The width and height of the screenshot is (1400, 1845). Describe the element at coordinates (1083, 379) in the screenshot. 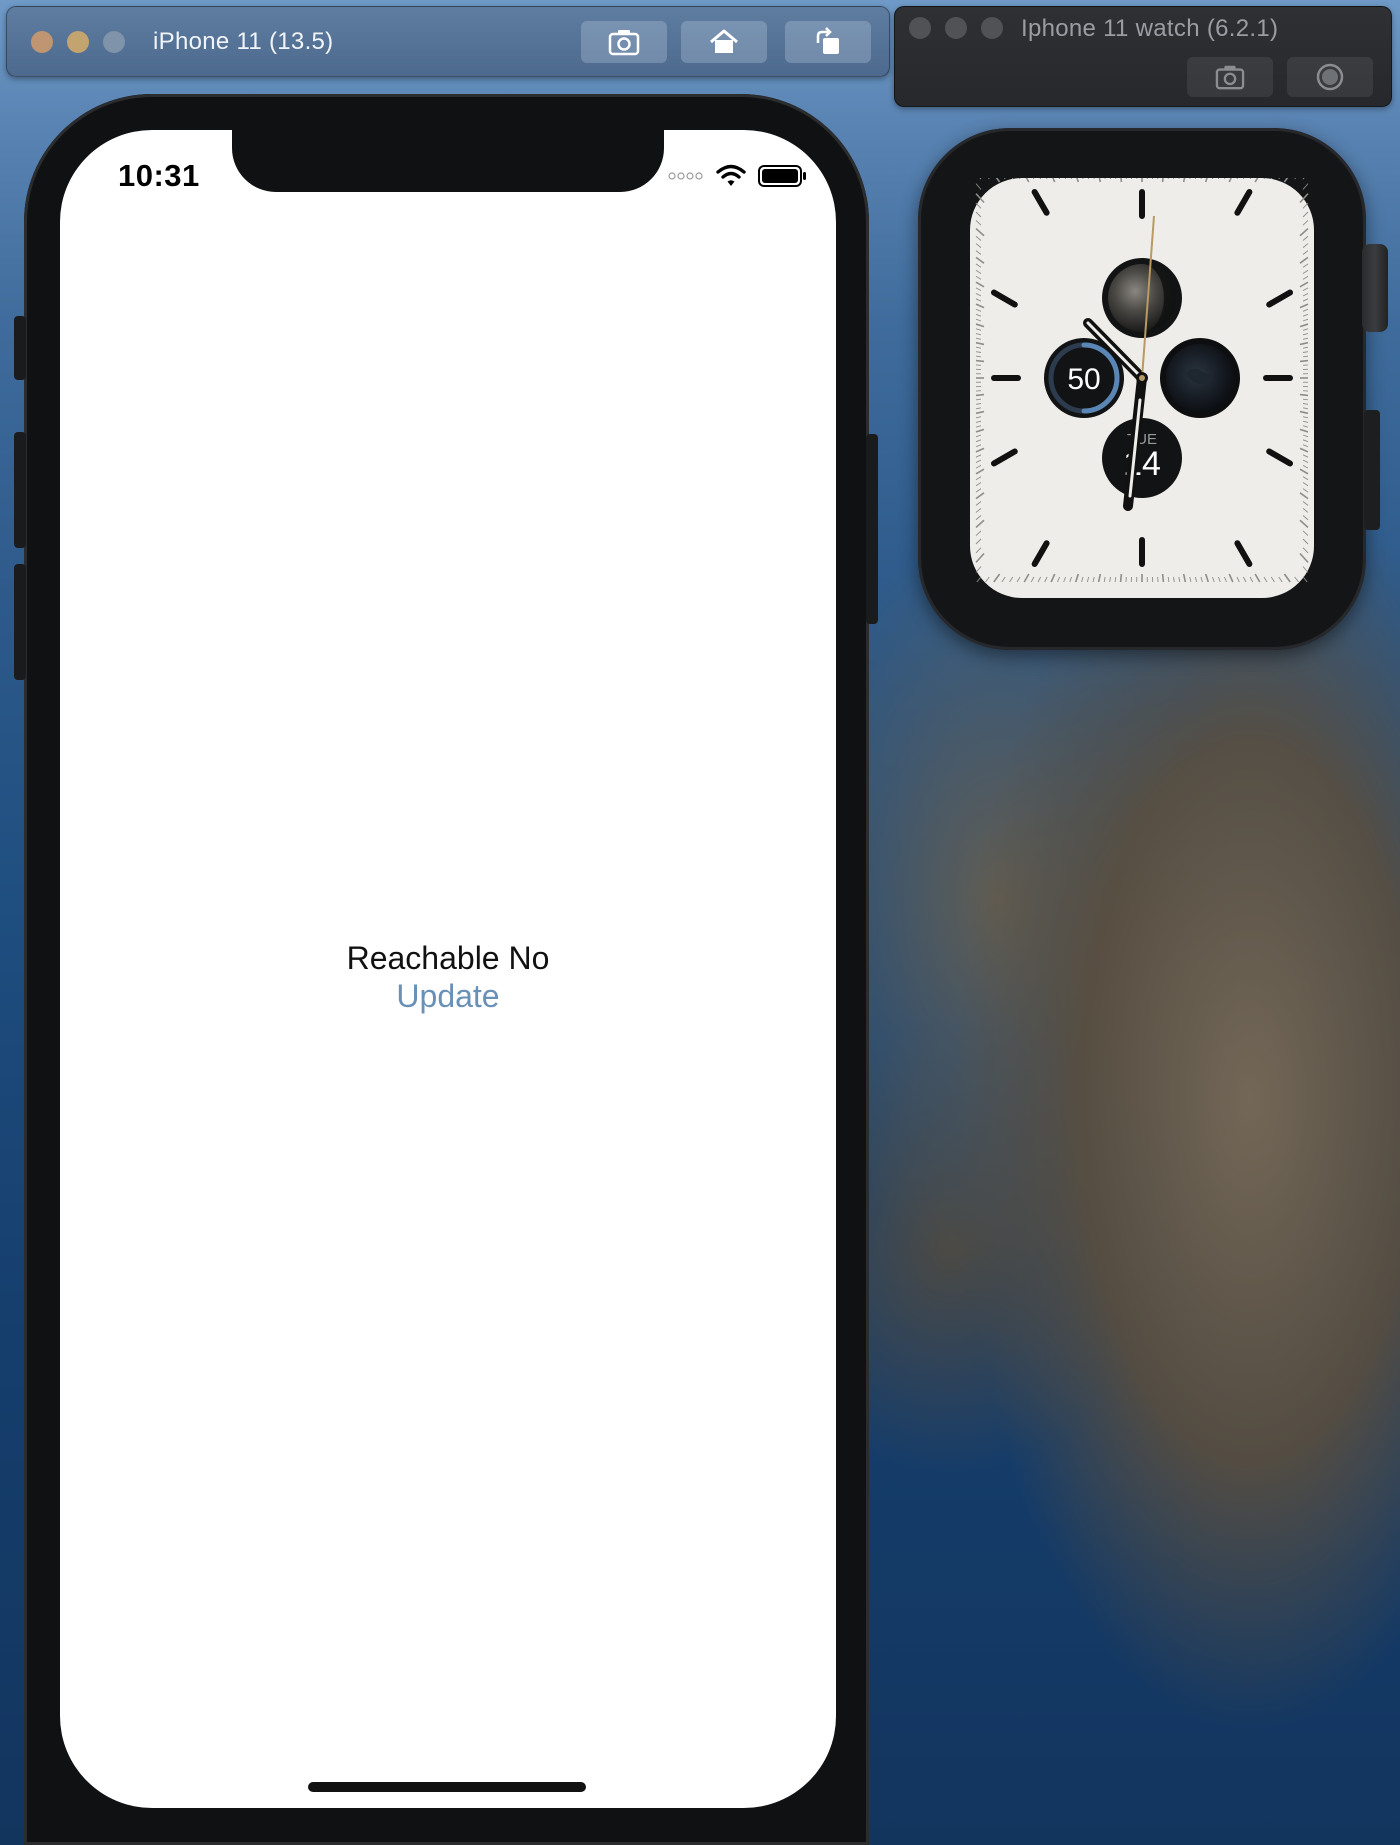

I see `activity-value: 50` at that location.